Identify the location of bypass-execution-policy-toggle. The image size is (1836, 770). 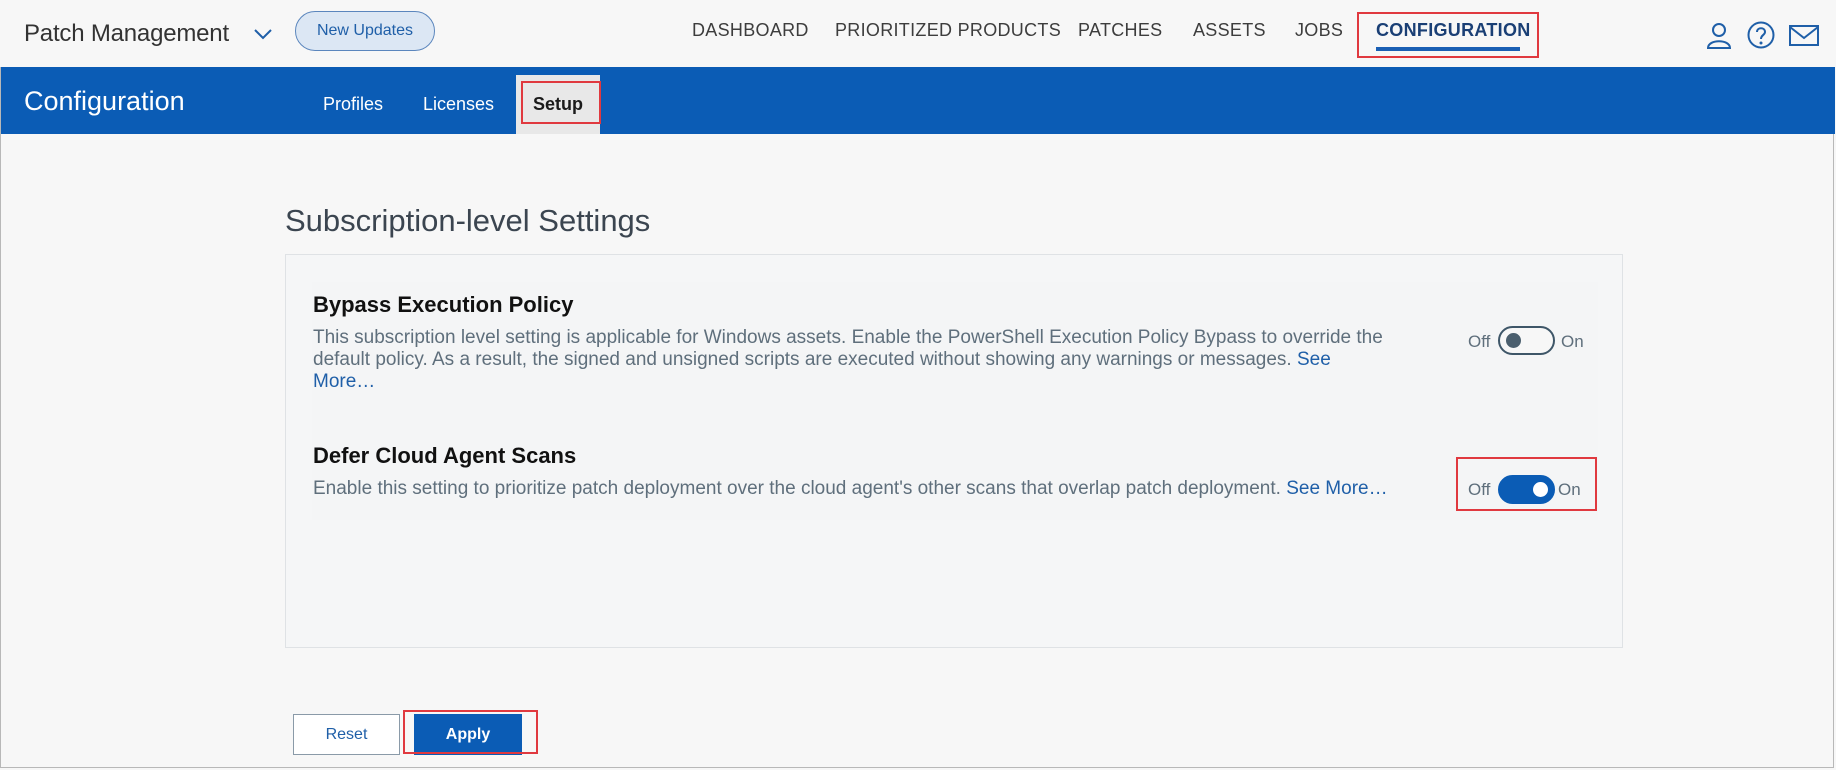
(1526, 340).